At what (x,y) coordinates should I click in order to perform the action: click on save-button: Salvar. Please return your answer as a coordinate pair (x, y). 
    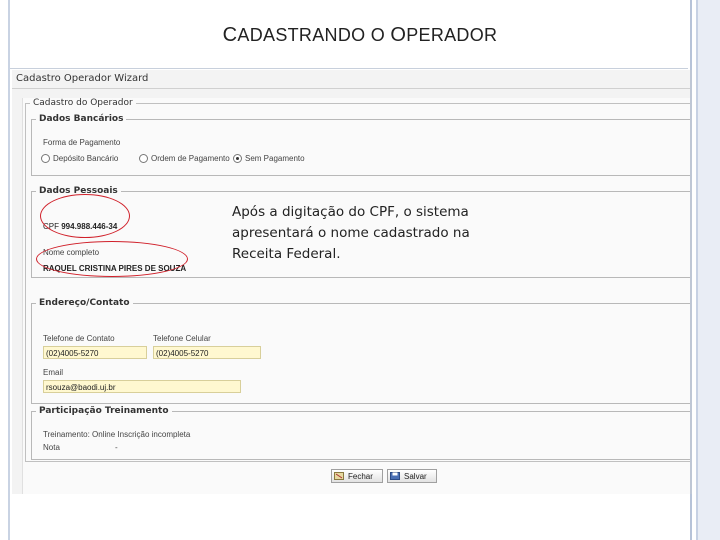
    Looking at the image, I should click on (412, 476).